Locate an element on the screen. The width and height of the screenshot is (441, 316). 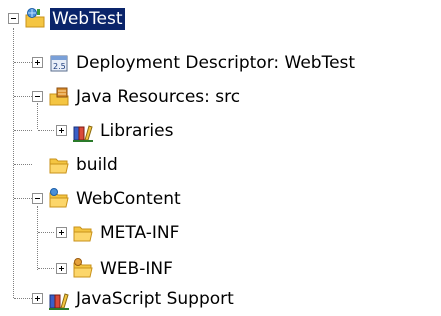
tree-item-deployment-descriptor: 2.5 Deployment Descriptor: WebTest is located at coordinates (220, 63).